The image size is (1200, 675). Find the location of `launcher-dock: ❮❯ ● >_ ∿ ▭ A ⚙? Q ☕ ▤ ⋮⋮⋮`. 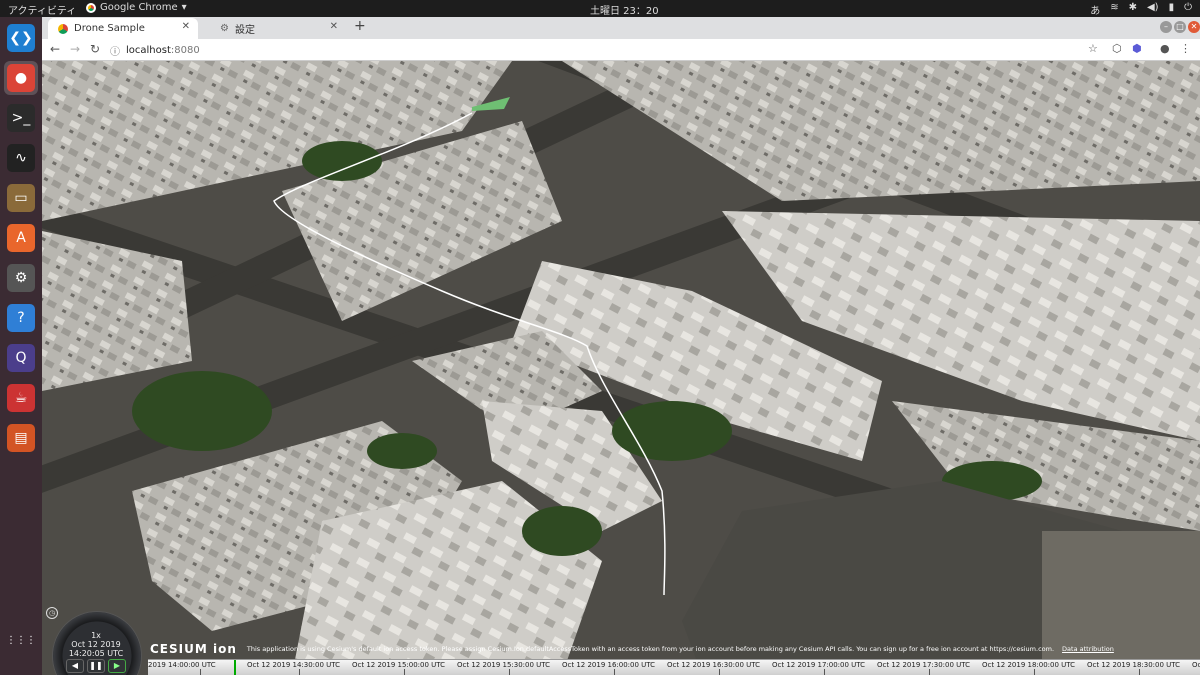

launcher-dock: ❮❯ ● >_ ∿ ▭ A ⚙? Q ☕ ▤ ⋮⋮⋮ is located at coordinates (21, 346).